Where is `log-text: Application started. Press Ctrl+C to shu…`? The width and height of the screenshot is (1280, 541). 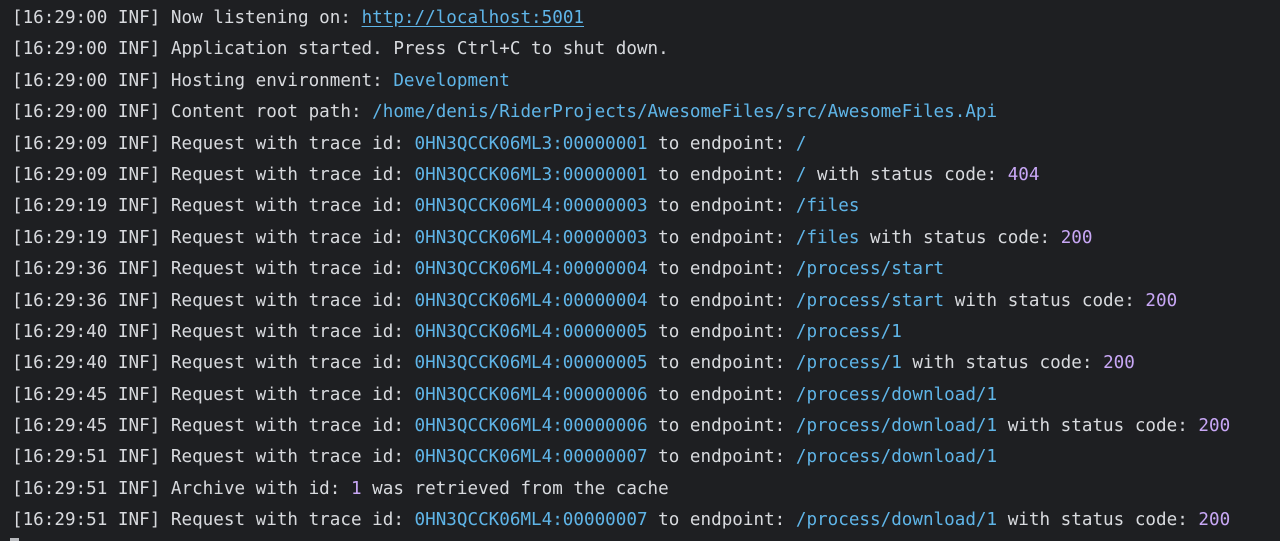 log-text: Application started. Press Ctrl+C to shu… is located at coordinates (414, 49).